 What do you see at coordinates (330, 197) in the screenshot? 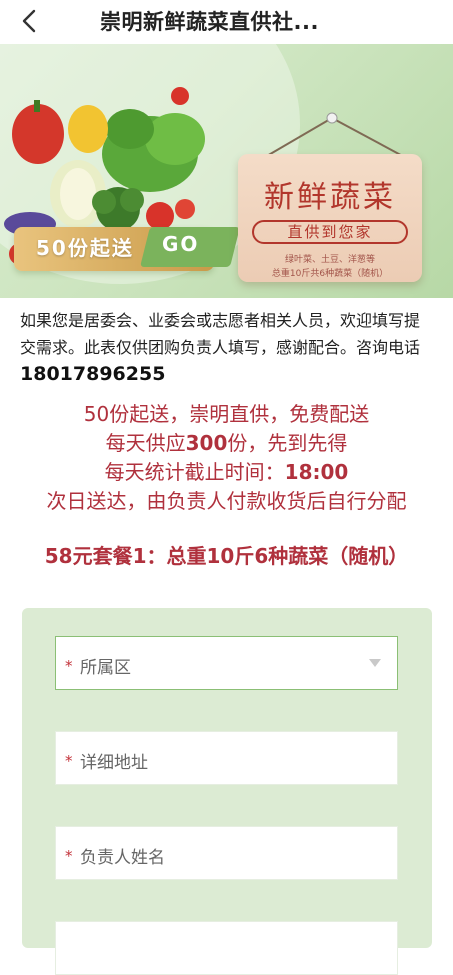
I see `sign-title: 新鲜蔬菜` at bounding box center [330, 197].